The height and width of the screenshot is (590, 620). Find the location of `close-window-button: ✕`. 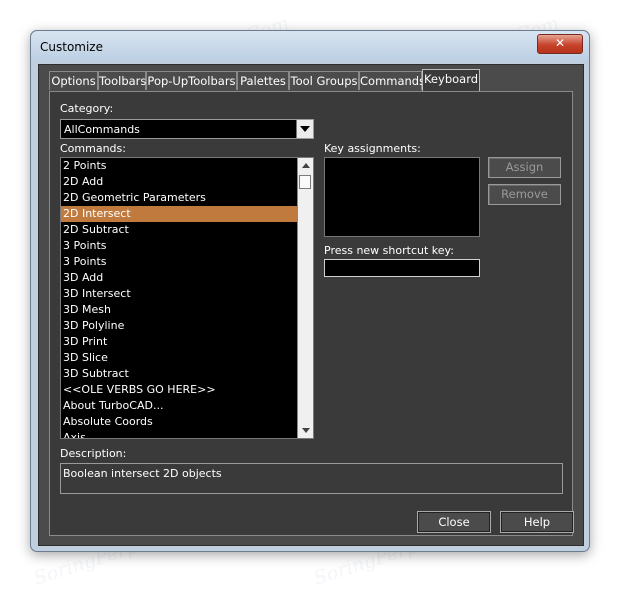

close-window-button: ✕ is located at coordinates (560, 44).